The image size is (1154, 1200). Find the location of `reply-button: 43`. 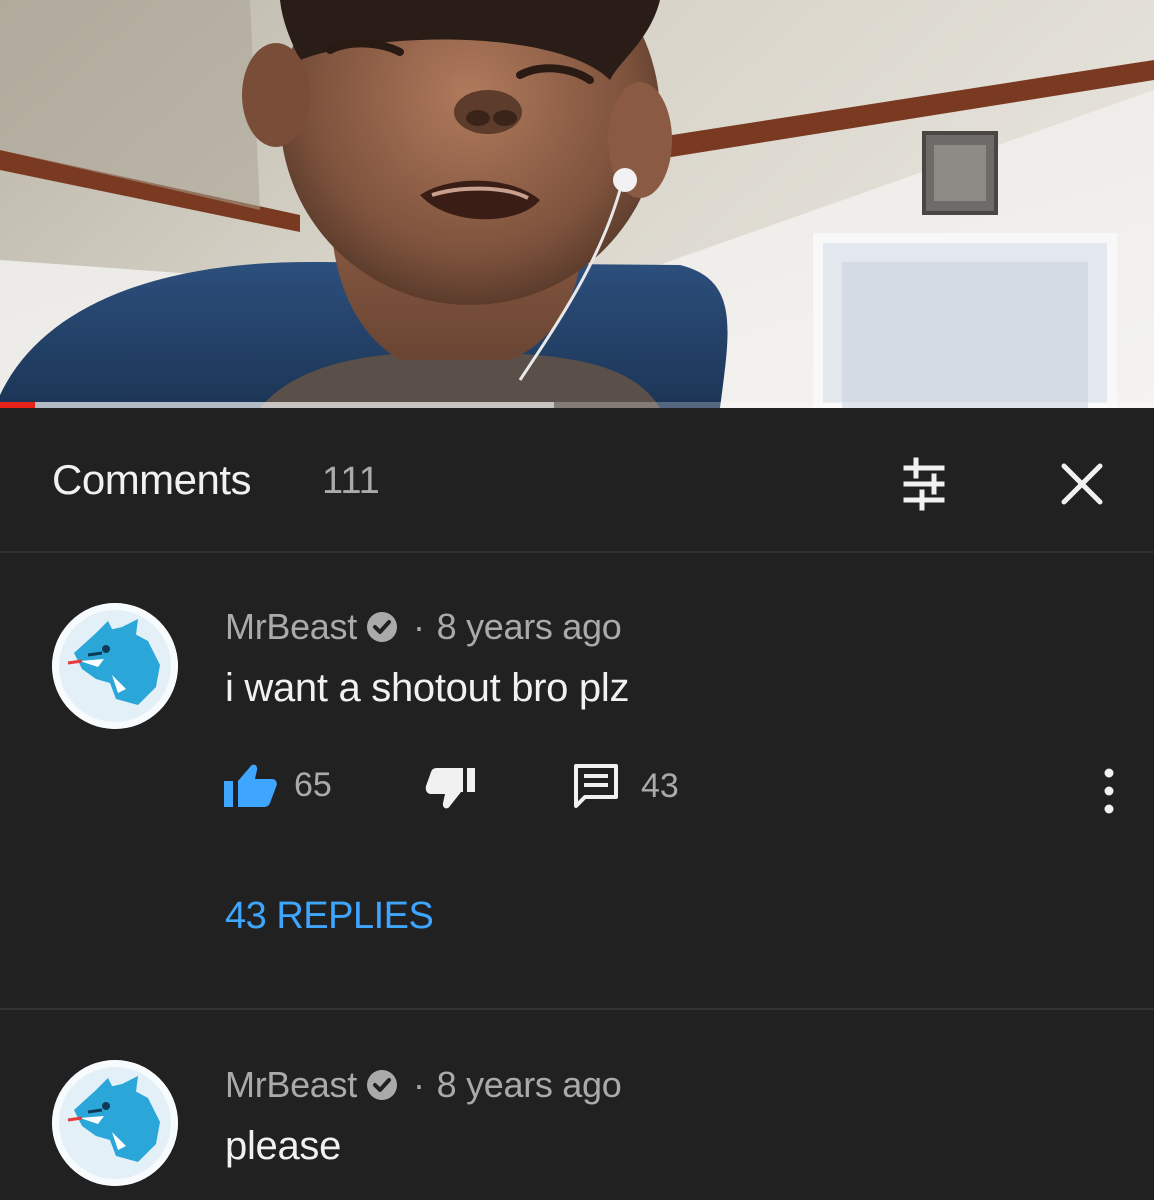

reply-button: 43 is located at coordinates (626, 786).